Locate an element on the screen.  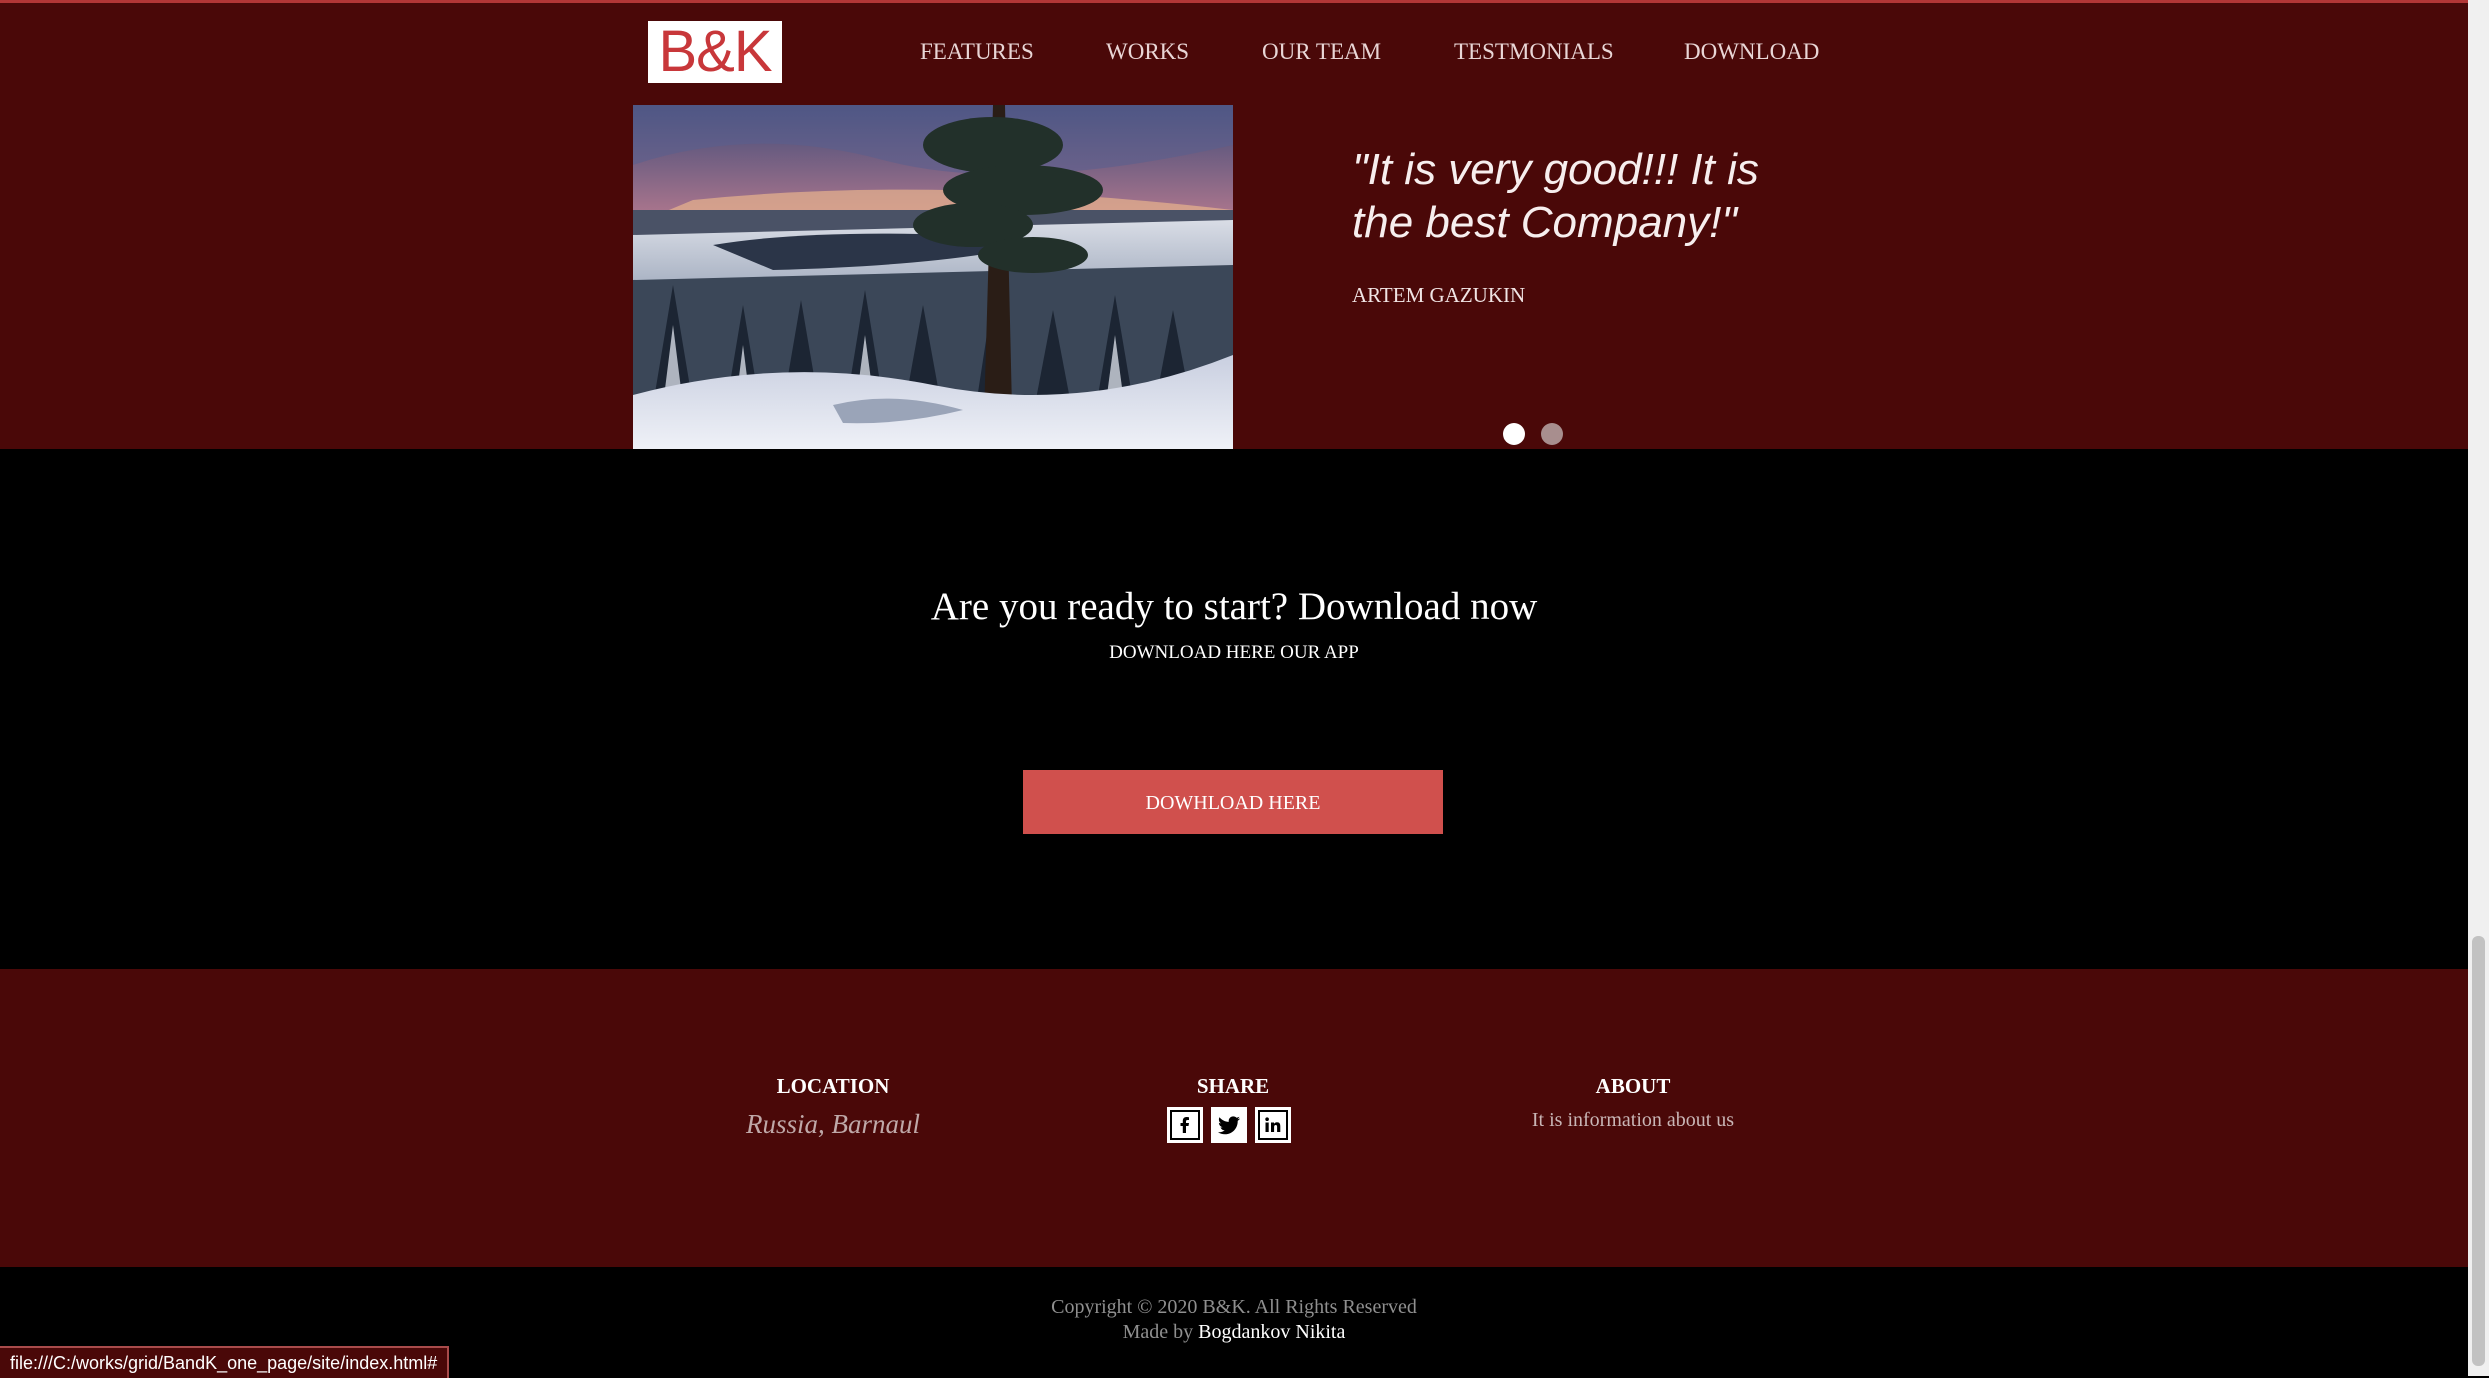
scrollbar-thumb is located at coordinates (2478, 1151).